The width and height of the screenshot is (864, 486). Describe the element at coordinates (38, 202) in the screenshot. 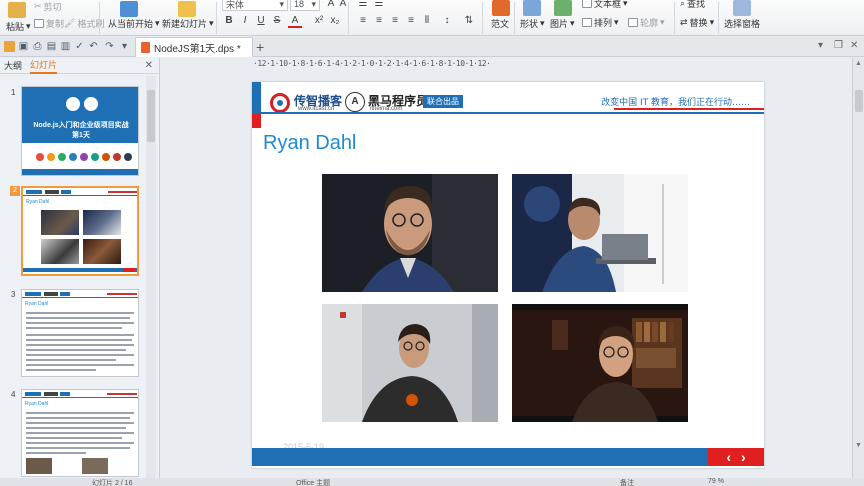

I see `thumbnail-title: Ryan Dahl` at that location.